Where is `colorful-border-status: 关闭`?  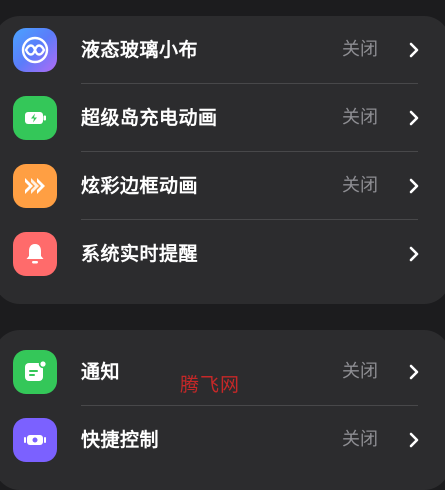 colorful-border-status: 关闭 is located at coordinates (360, 185).